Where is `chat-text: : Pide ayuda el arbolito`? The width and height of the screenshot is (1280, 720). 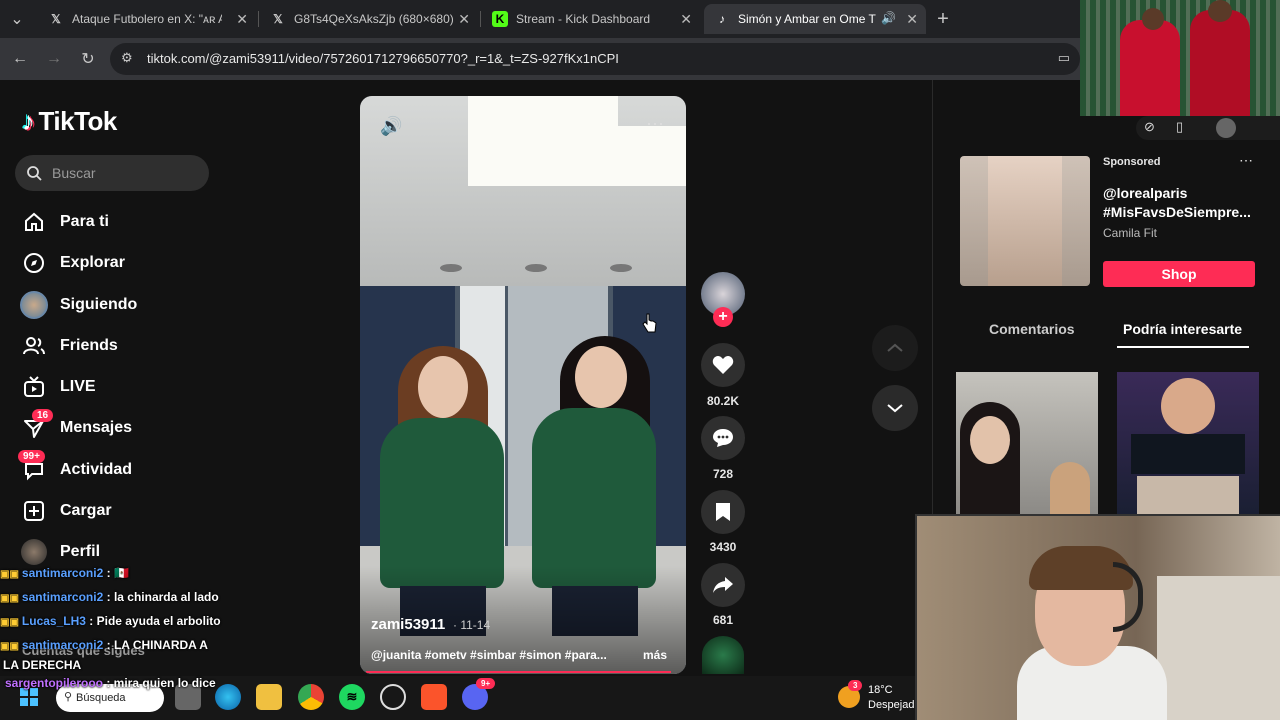
chat-text: : Pide ayuda el arbolito is located at coordinates (153, 621).